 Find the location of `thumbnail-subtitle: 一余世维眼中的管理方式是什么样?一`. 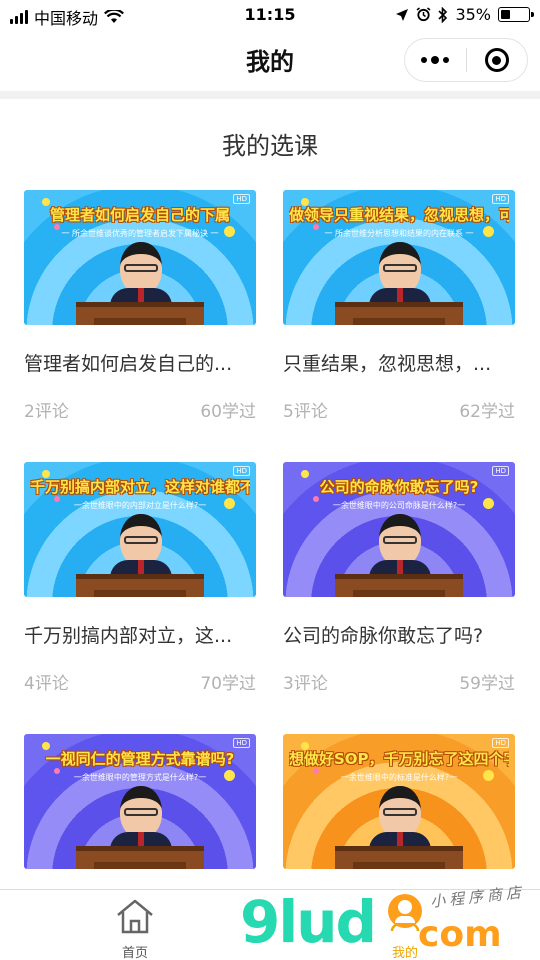

thumbnail-subtitle: 一余世维眼中的管理方式是什么样?一 is located at coordinates (140, 777).